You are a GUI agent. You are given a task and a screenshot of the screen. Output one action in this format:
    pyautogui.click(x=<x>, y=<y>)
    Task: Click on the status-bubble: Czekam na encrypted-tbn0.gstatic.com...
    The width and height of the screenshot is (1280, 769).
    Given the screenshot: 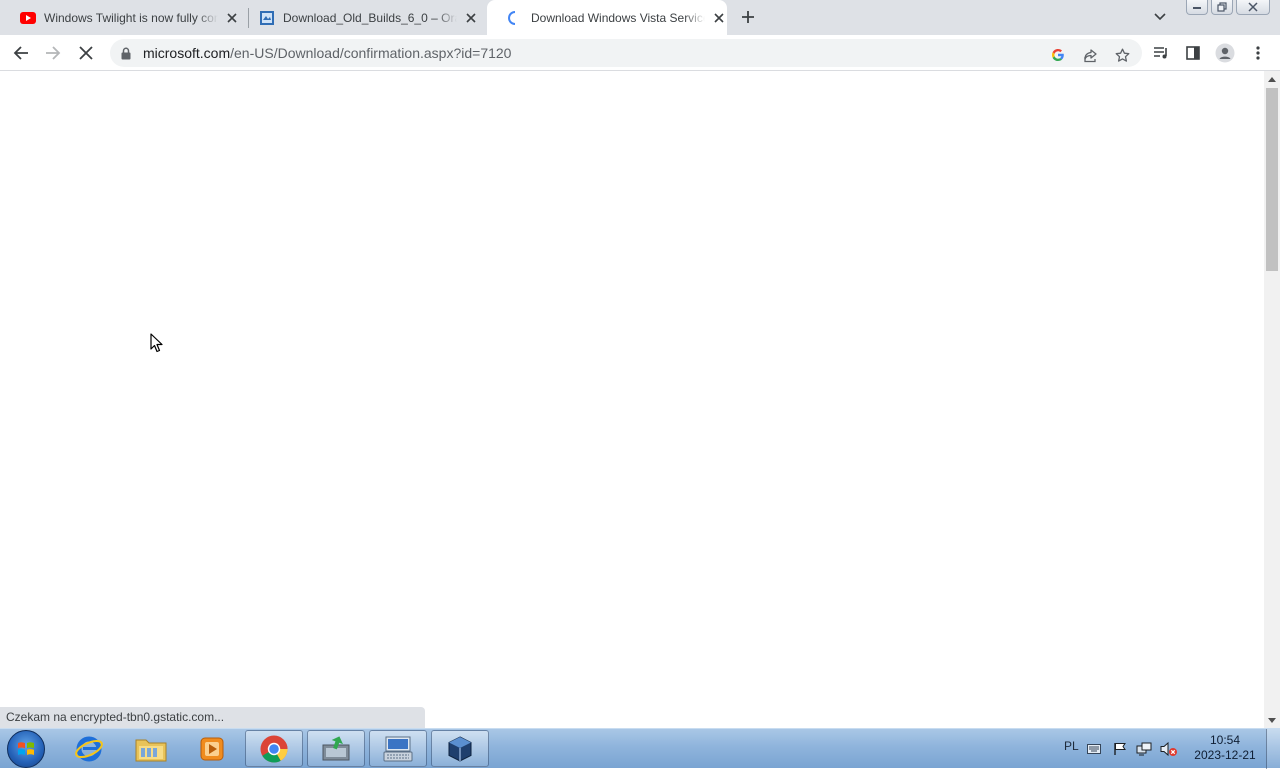 What is the action you would take?
    pyautogui.click(x=212, y=717)
    